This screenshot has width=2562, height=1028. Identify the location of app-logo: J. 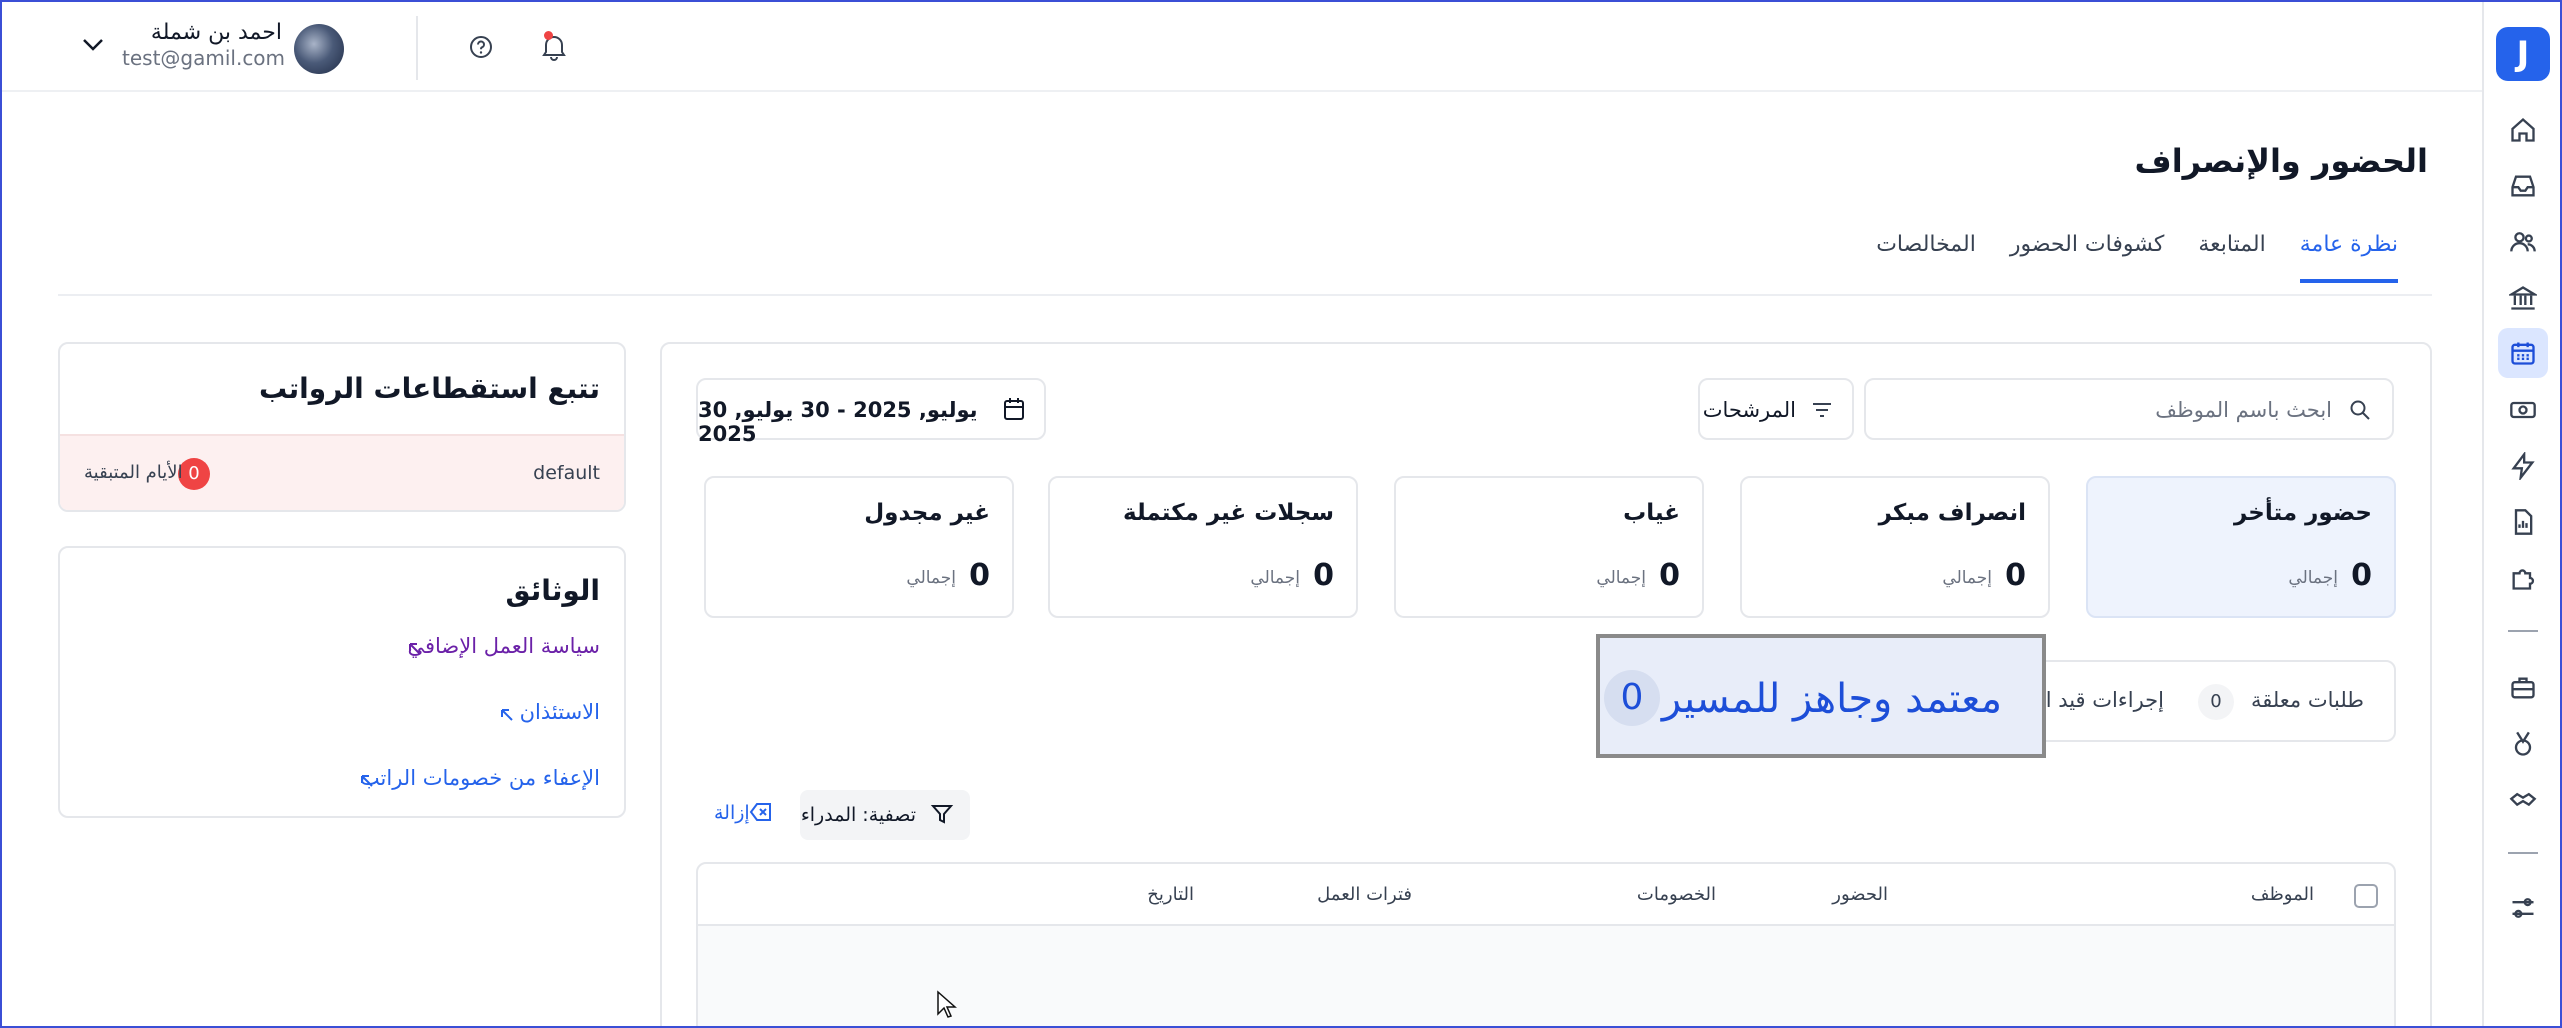
(2523, 54).